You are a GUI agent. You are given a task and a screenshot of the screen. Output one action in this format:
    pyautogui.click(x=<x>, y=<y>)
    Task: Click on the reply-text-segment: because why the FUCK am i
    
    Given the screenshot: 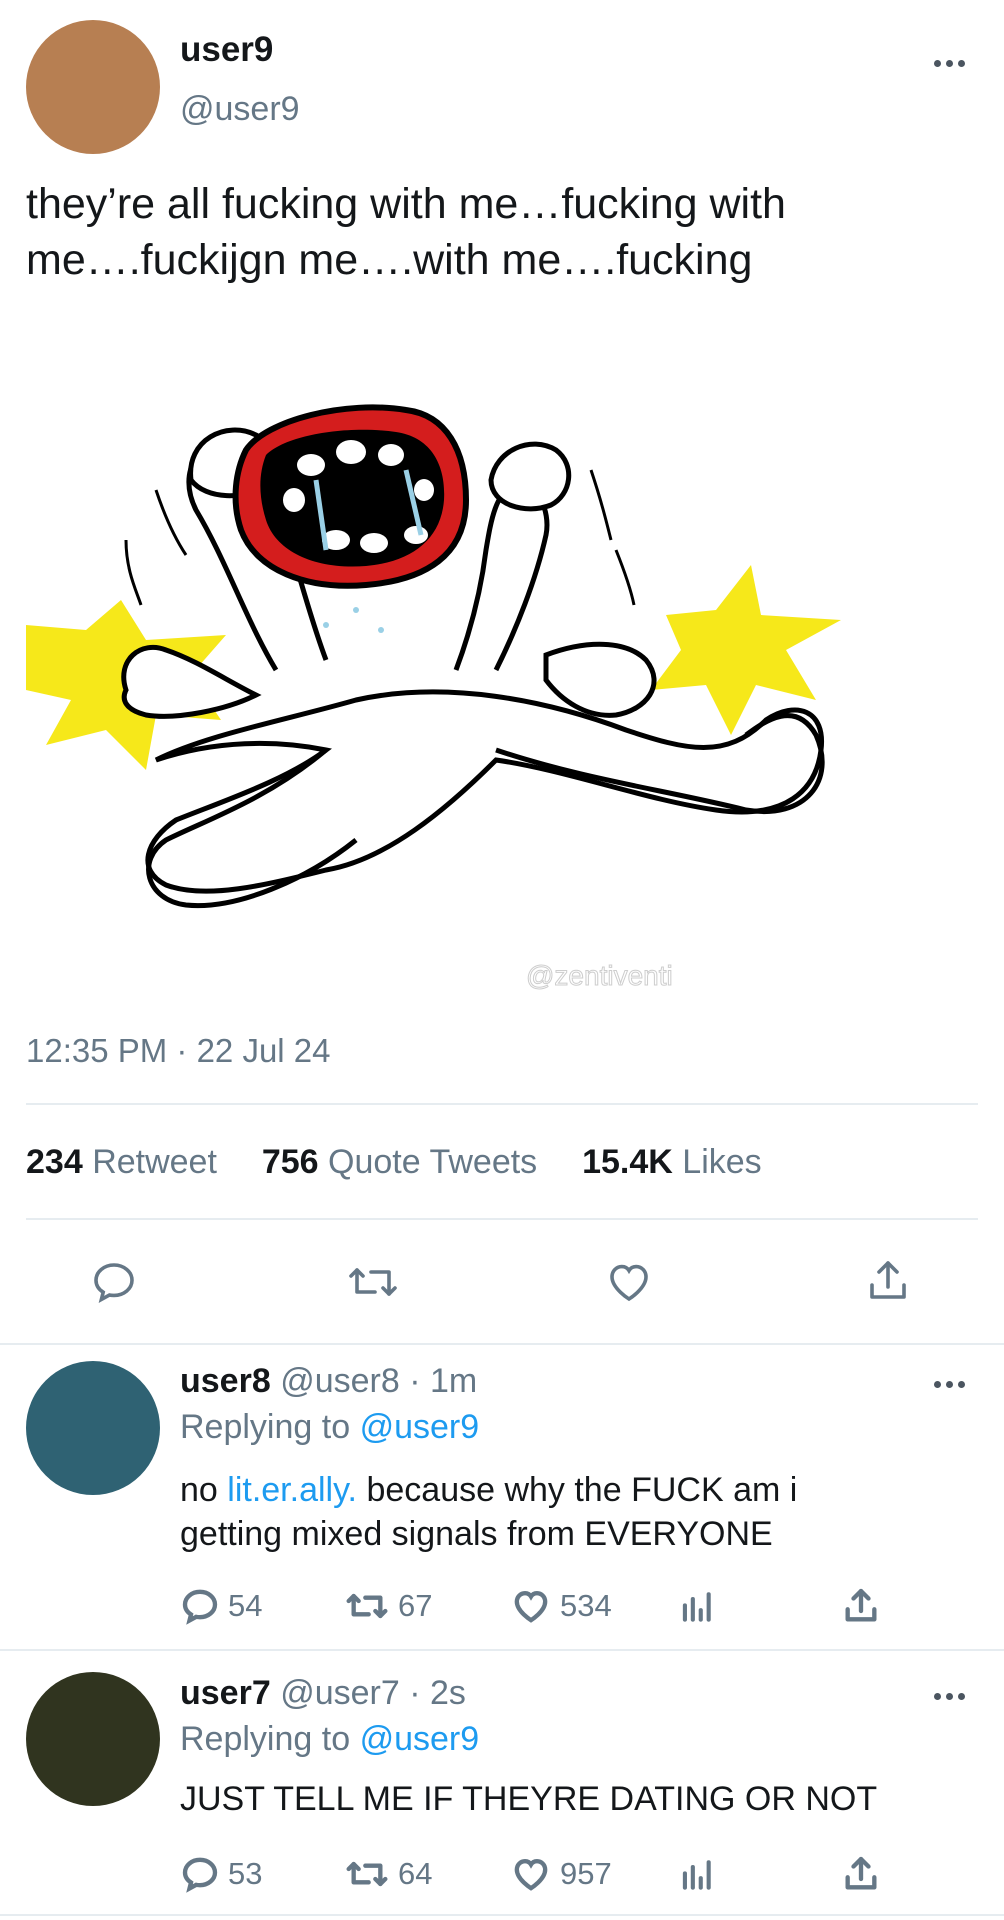 What is the action you would take?
    pyautogui.click(x=577, y=1490)
    